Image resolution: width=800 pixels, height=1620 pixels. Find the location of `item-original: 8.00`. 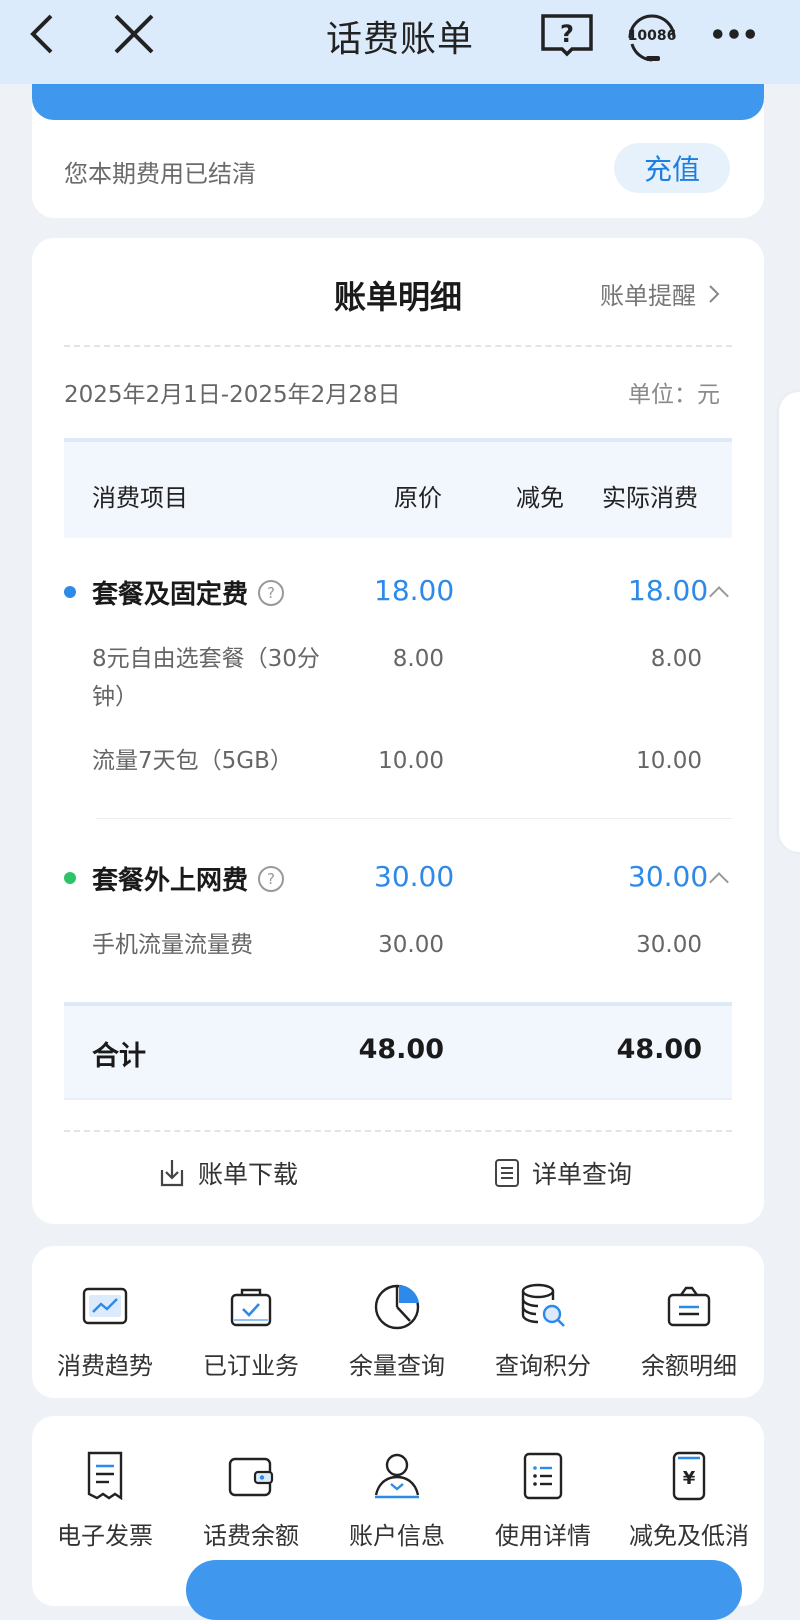

item-original: 8.00 is located at coordinates (418, 659).